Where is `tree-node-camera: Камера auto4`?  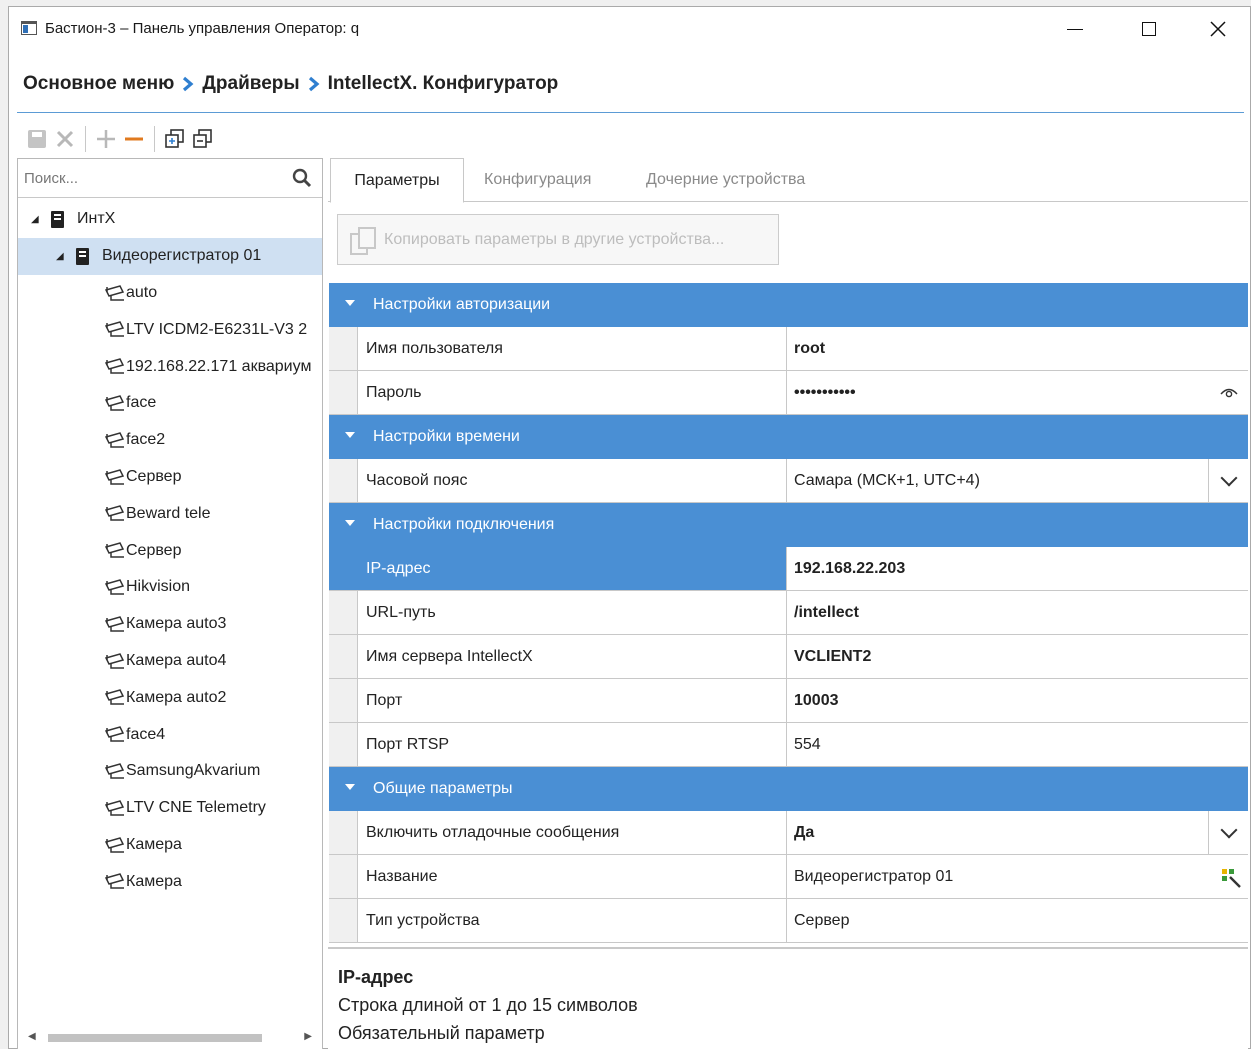
tree-node-camera: Камера auto4 is located at coordinates (170, 661).